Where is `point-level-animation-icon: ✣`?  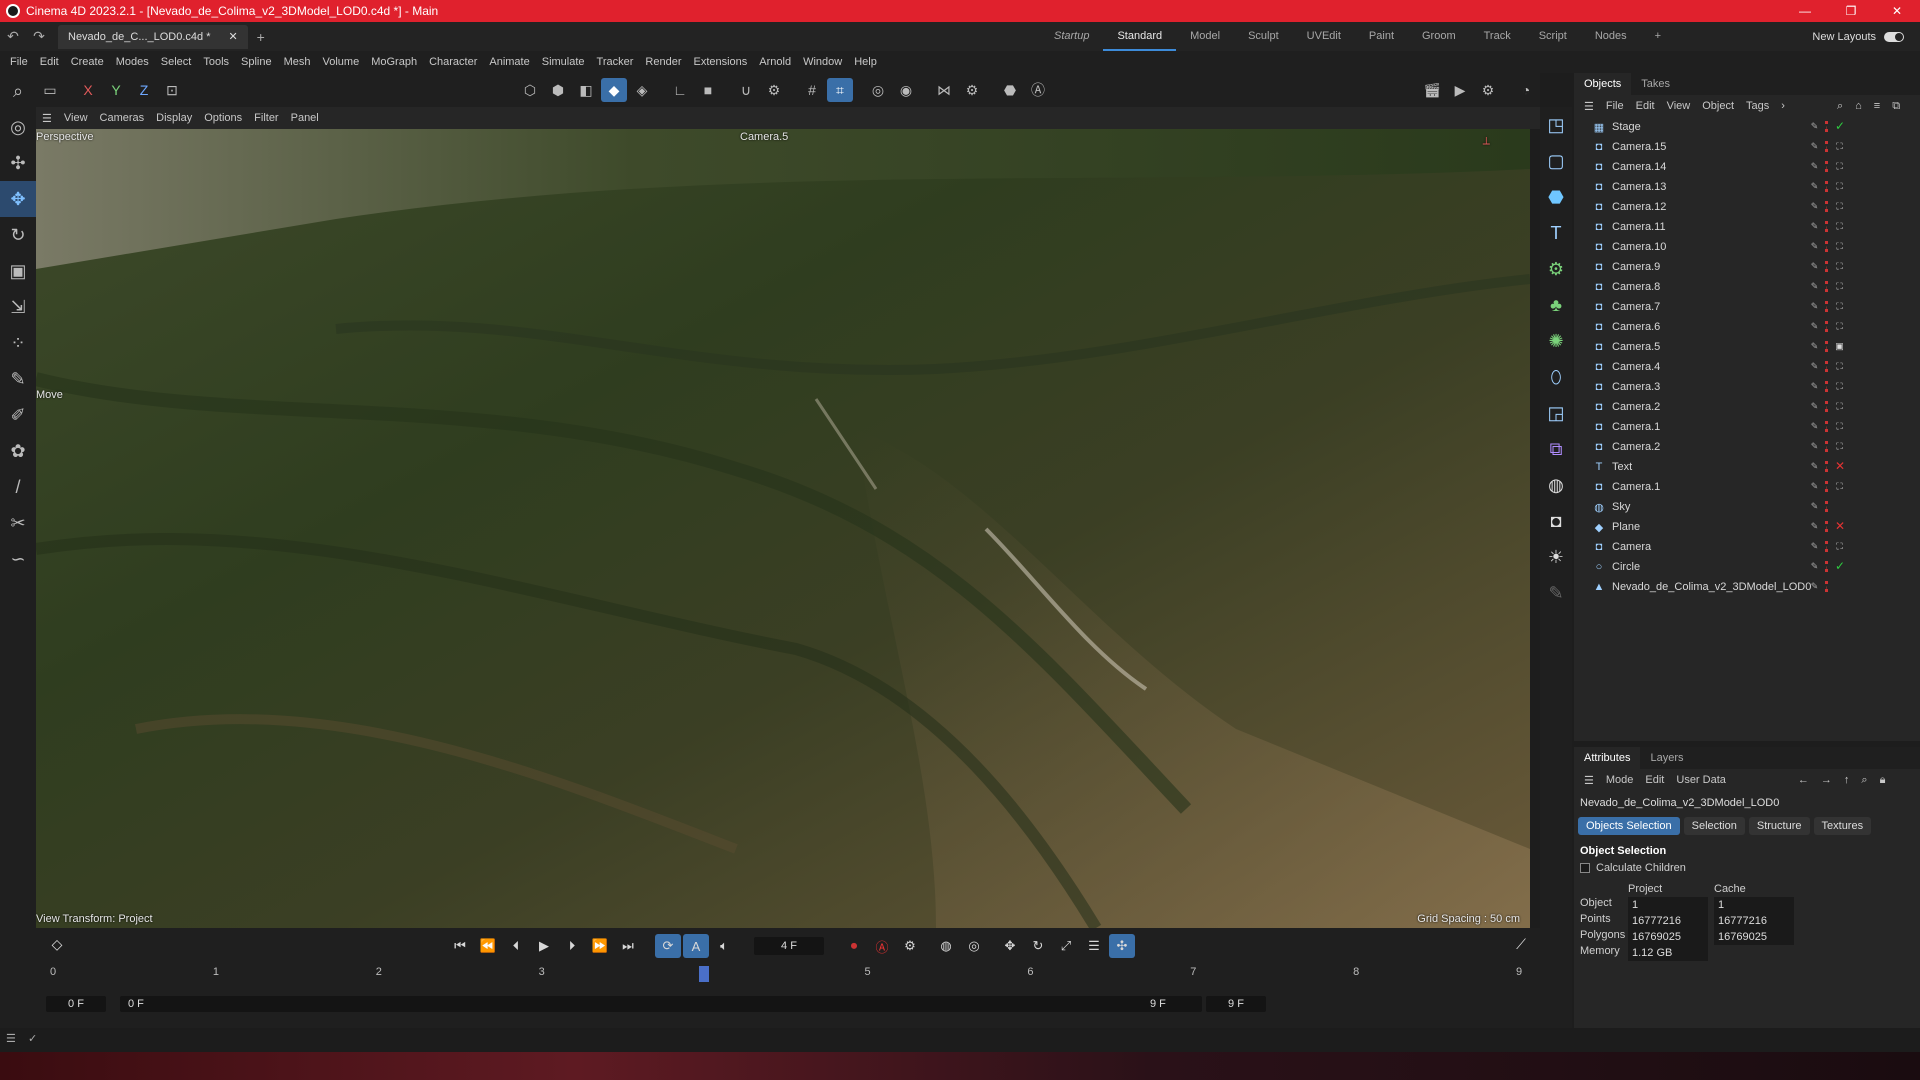 point-level-animation-icon: ✣ is located at coordinates (1122, 946).